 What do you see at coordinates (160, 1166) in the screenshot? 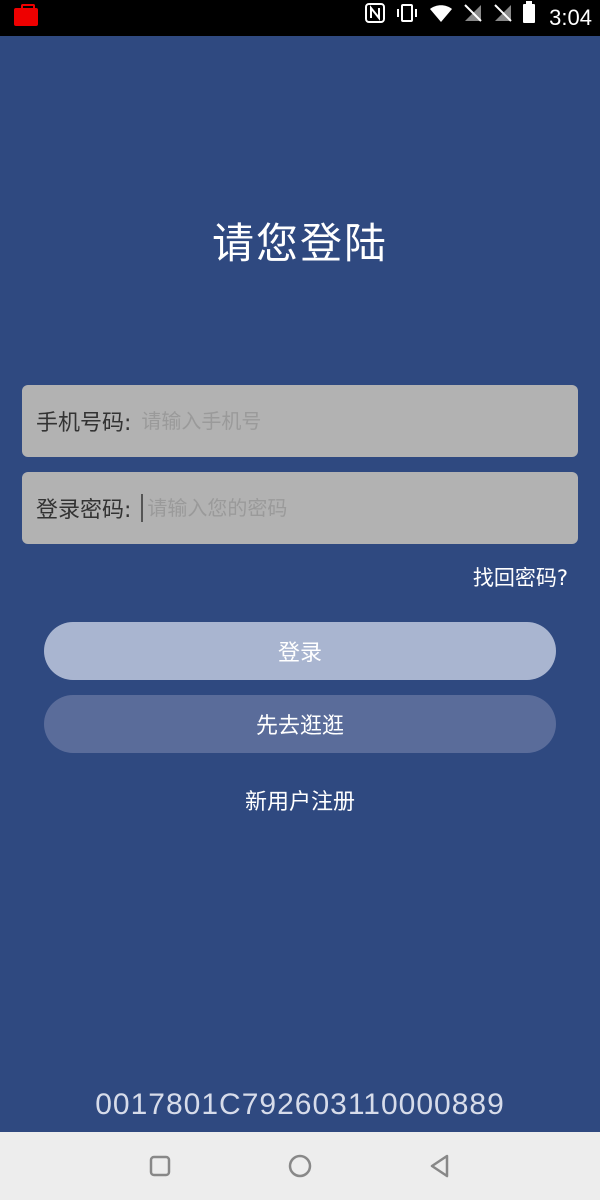
I see `recent-apps-icon` at bounding box center [160, 1166].